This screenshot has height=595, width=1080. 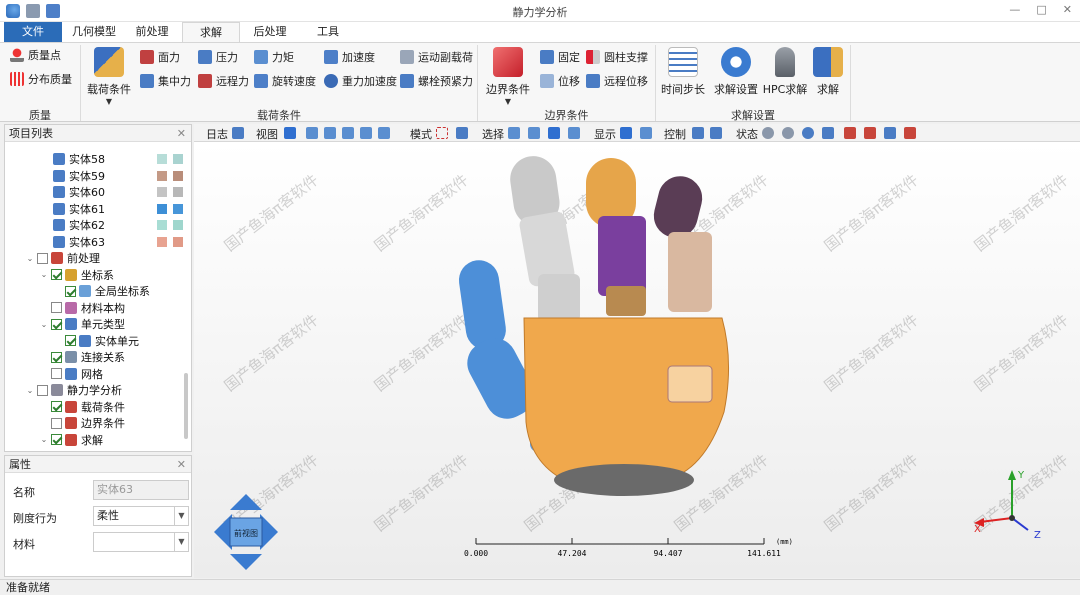 I want to click on tab-postprocess: 后处理, so click(x=270, y=32).